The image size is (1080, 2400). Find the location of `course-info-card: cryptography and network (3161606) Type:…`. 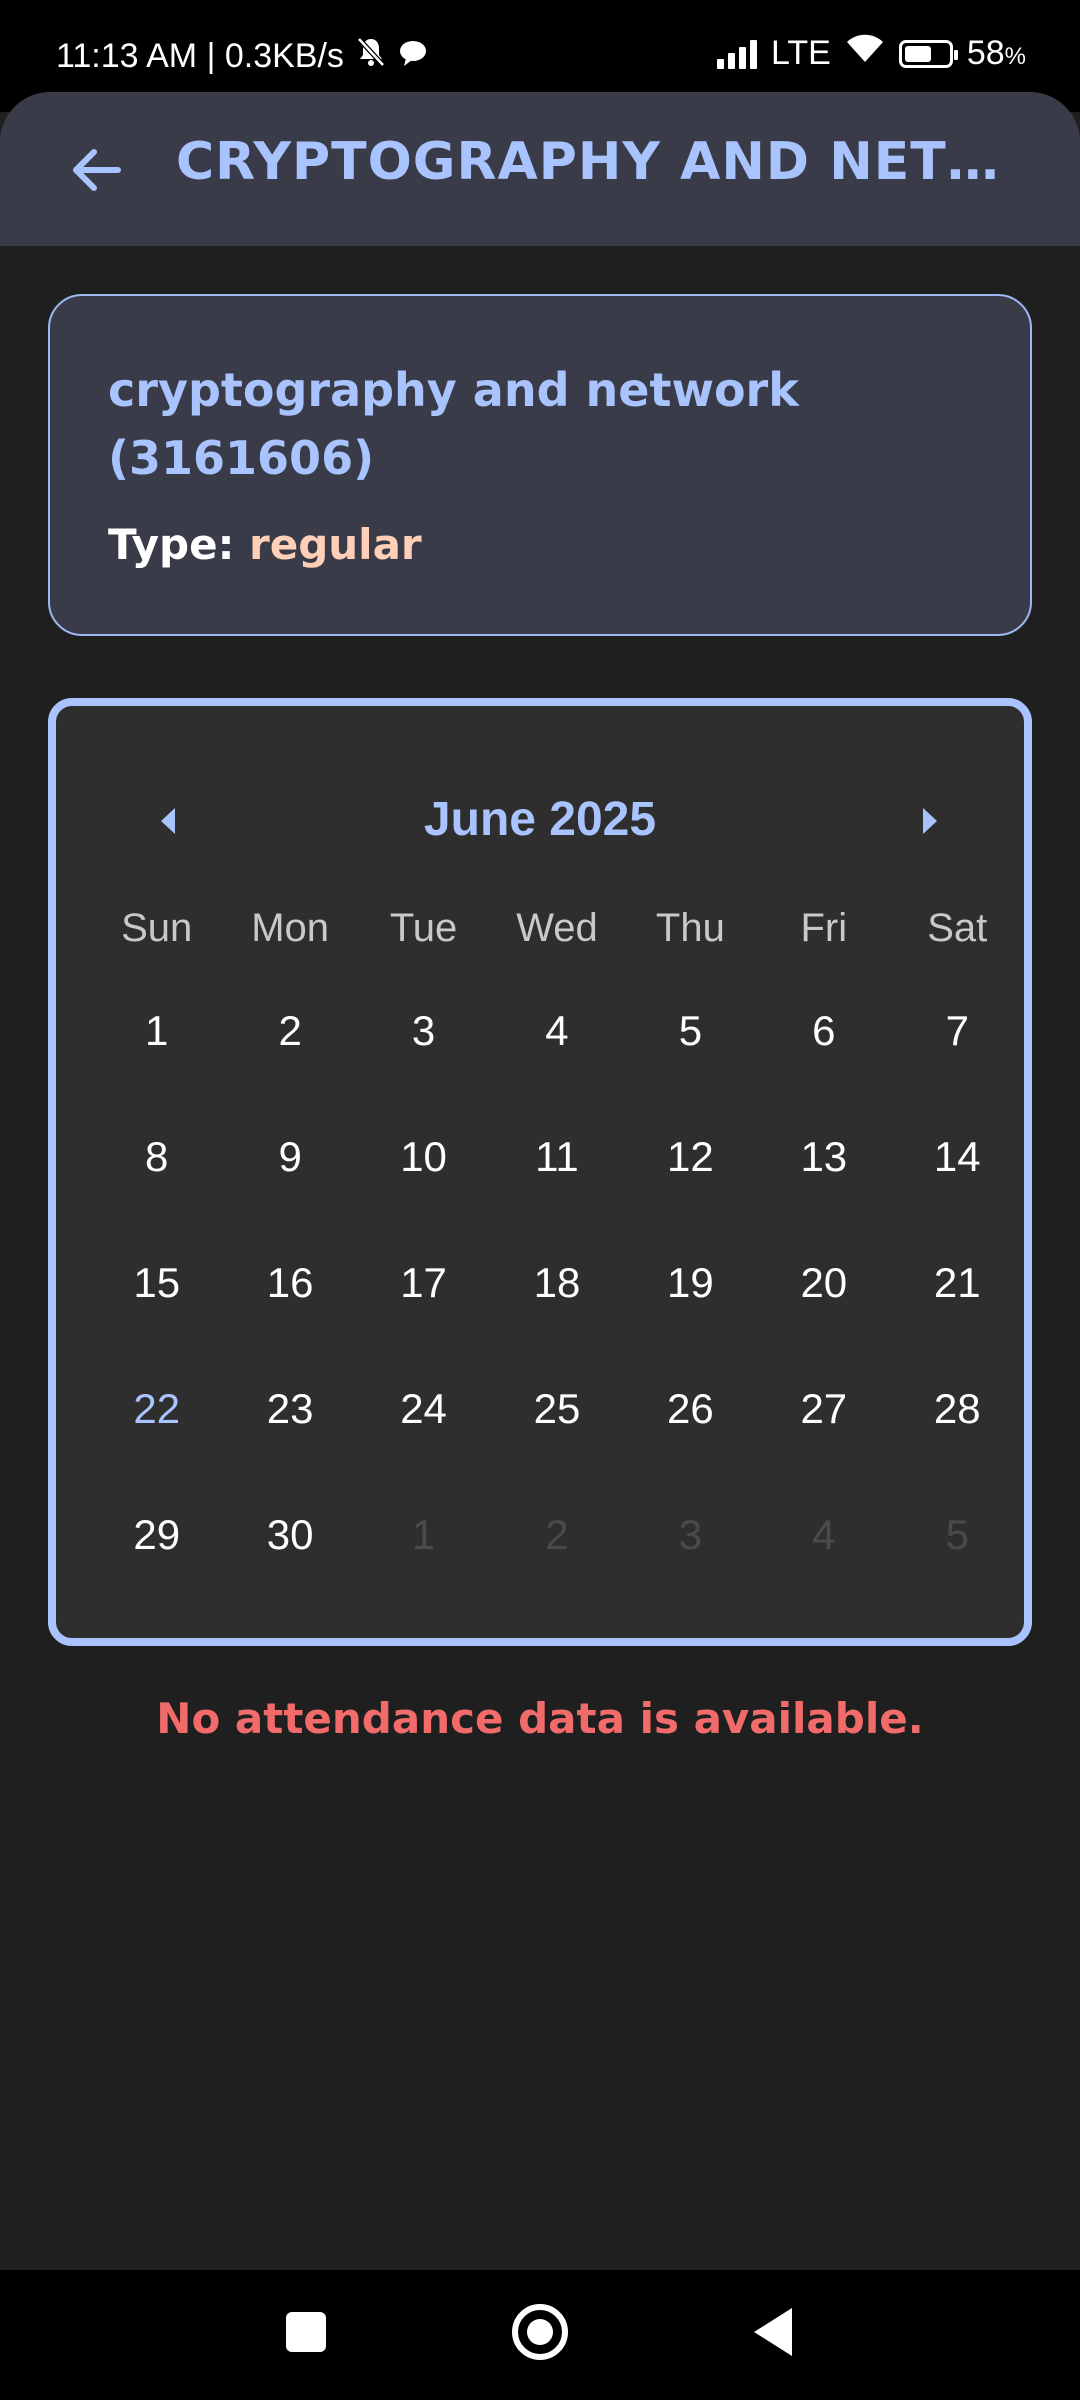

course-info-card: cryptography and network (3161606) Type:… is located at coordinates (540, 465).